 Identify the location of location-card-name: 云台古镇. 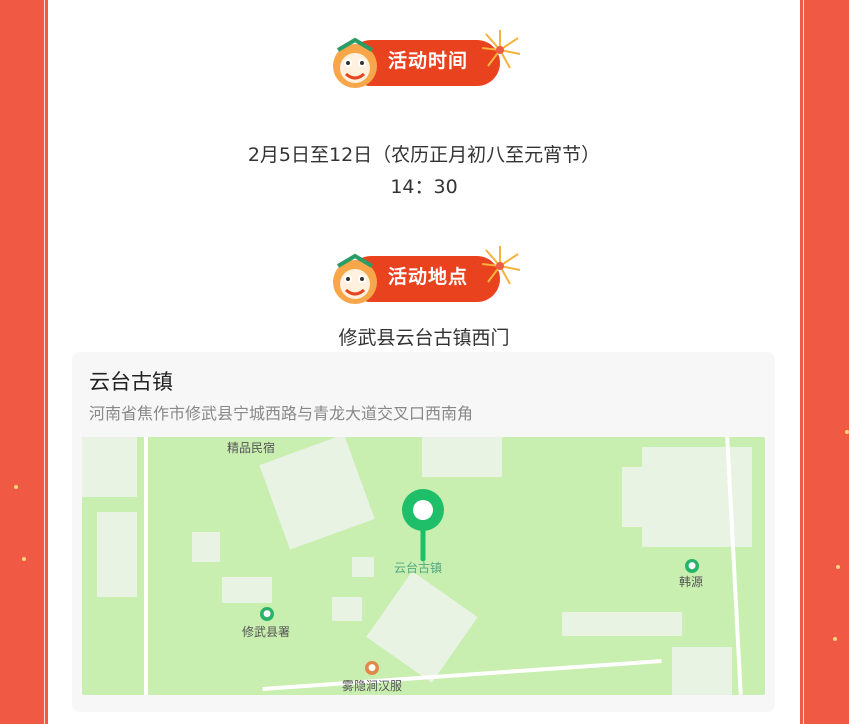
(131, 382).